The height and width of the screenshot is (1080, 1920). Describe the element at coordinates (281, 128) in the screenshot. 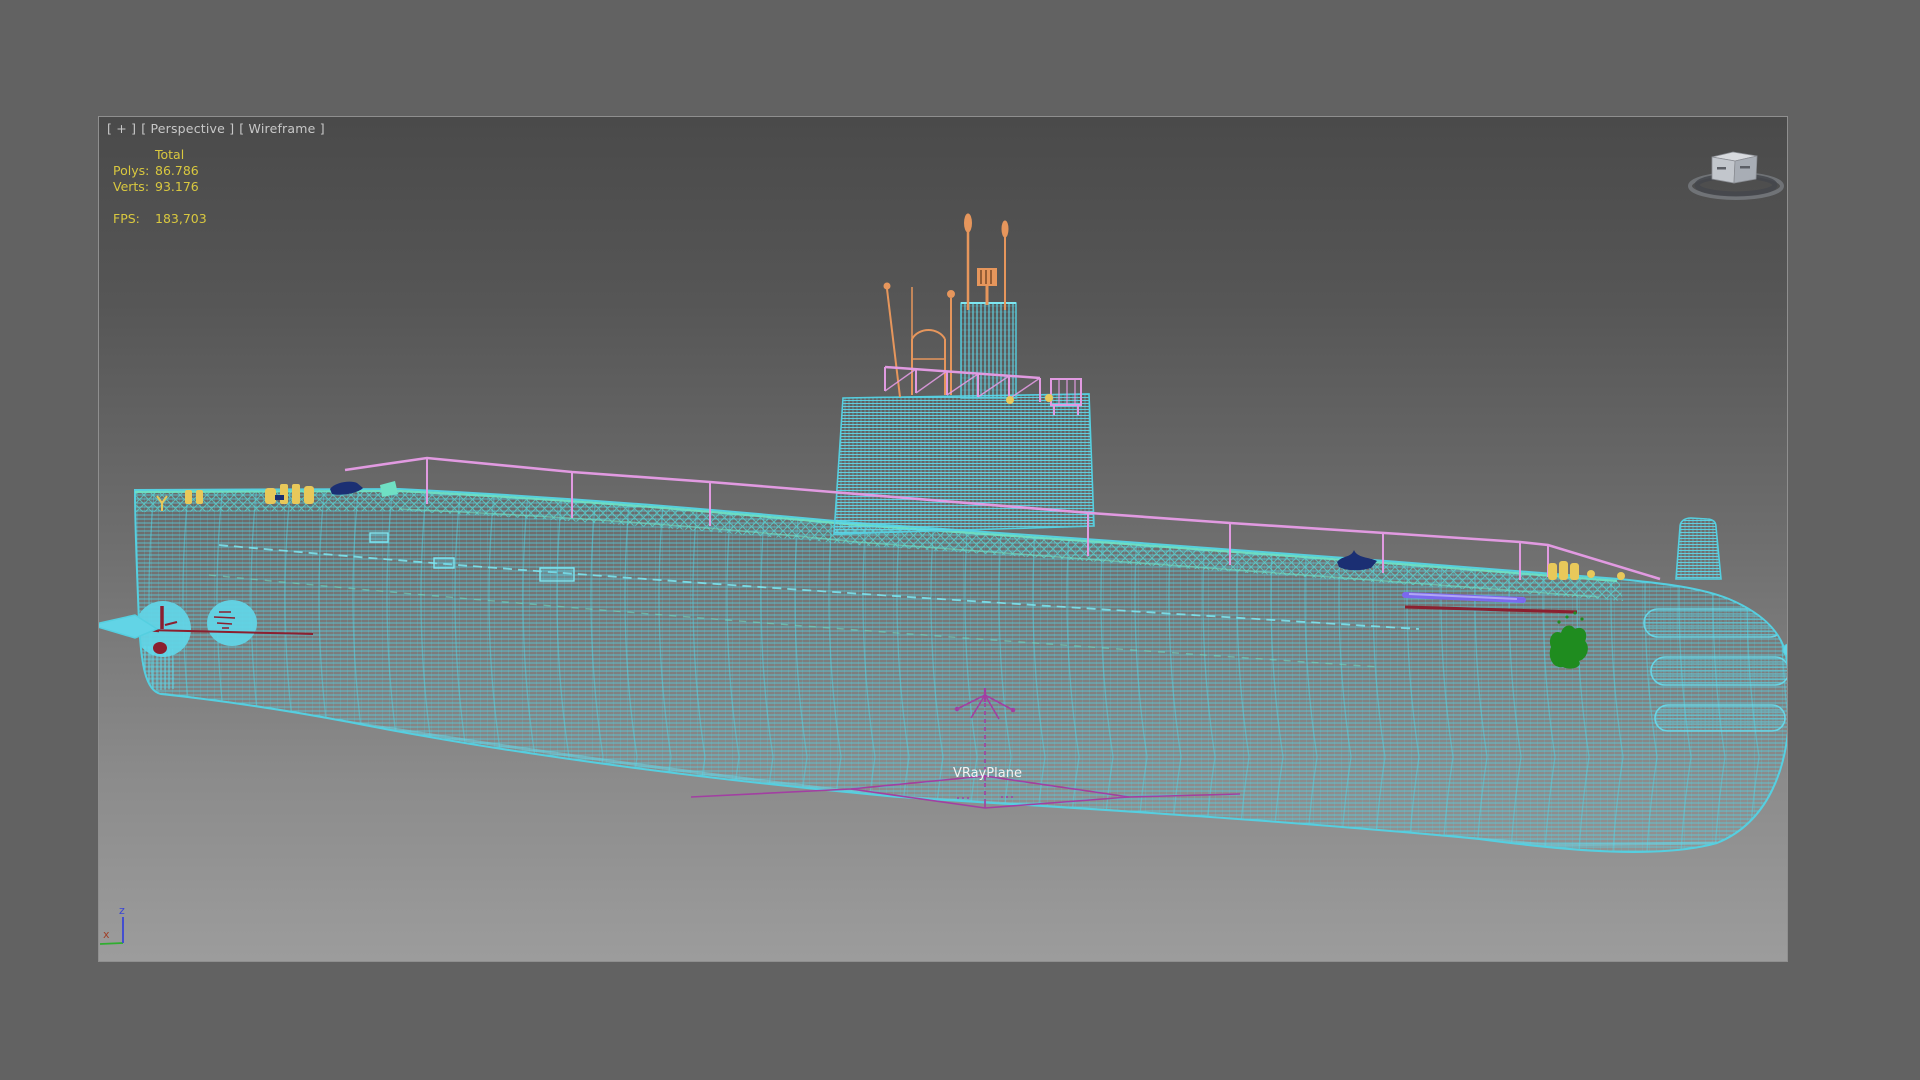

I see `viewport-menu-shading: [ Wireframe ]` at that location.